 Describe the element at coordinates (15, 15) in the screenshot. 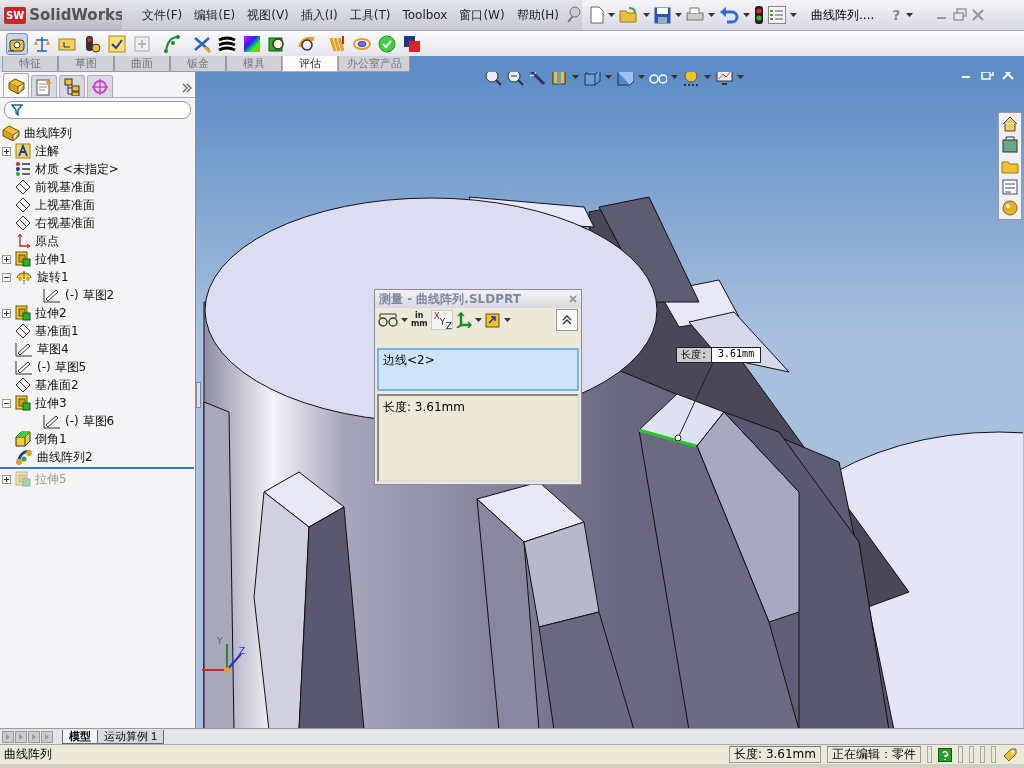

I see `logo-badge: SW` at that location.